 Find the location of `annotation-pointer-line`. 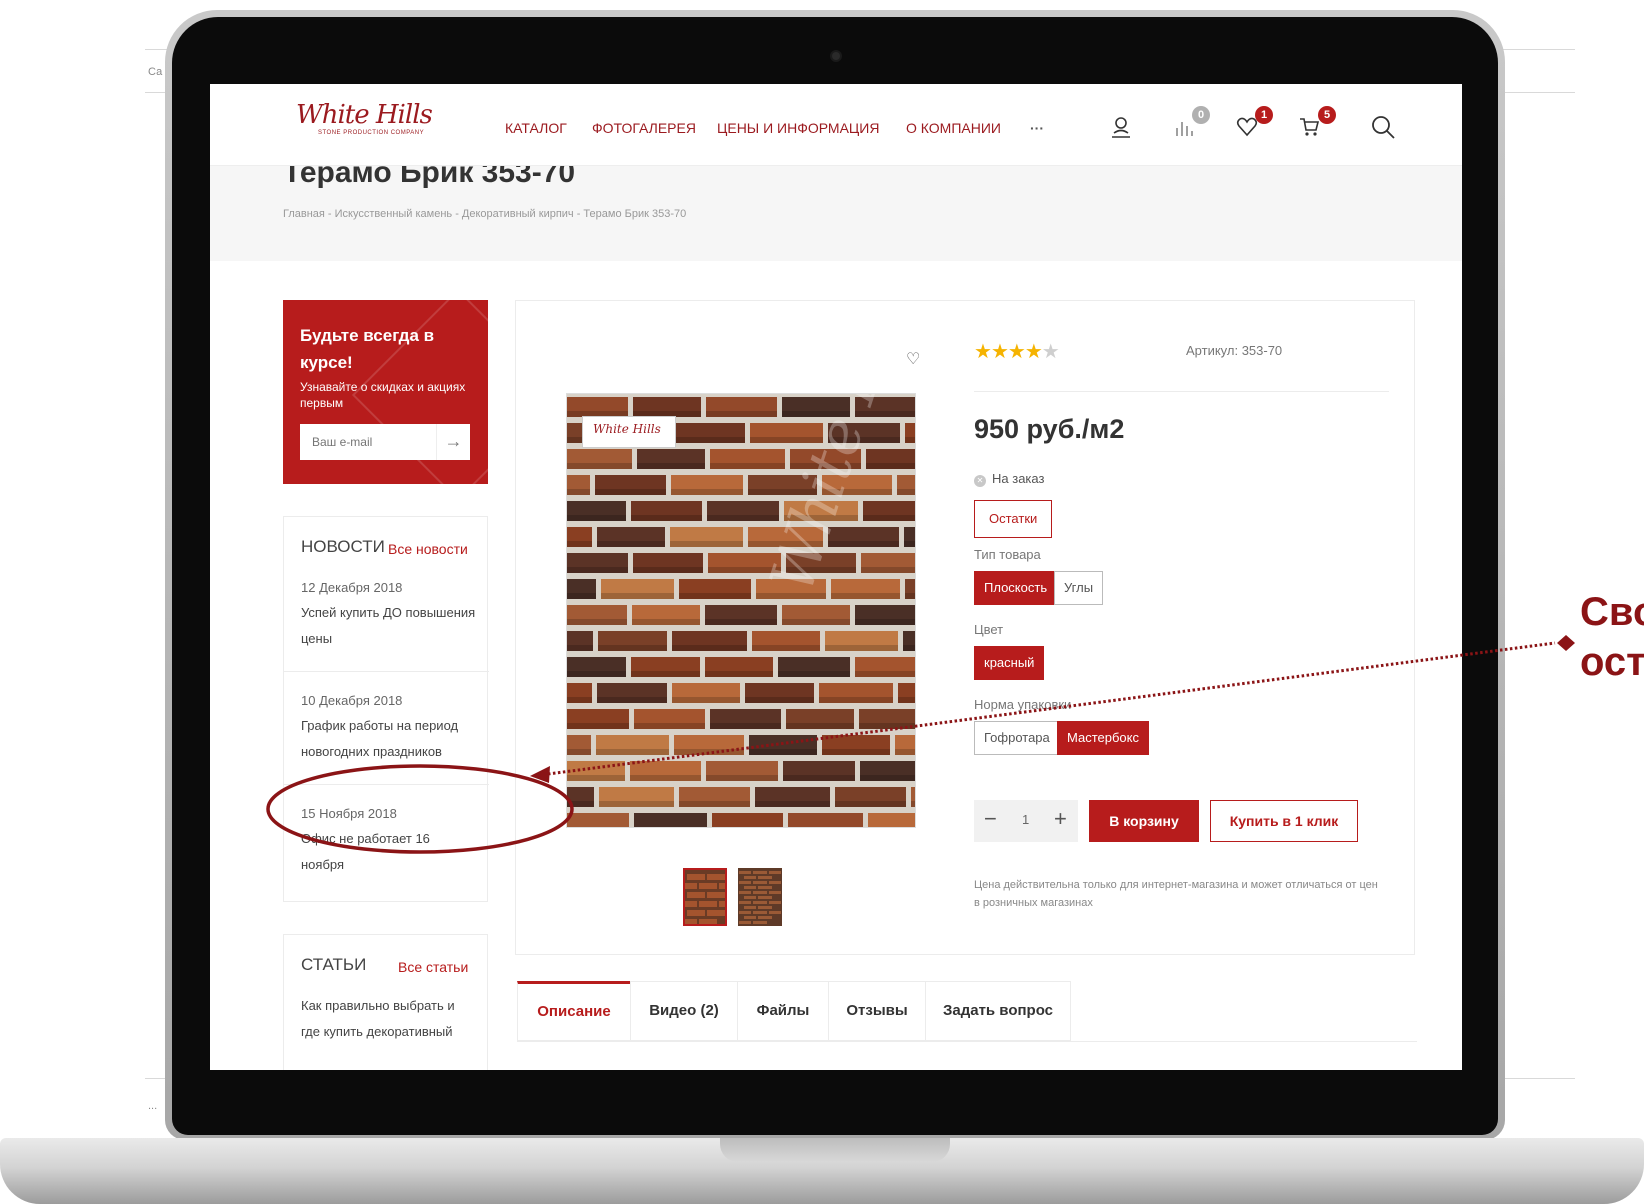

annotation-pointer-line is located at coordinates (1051, 708).